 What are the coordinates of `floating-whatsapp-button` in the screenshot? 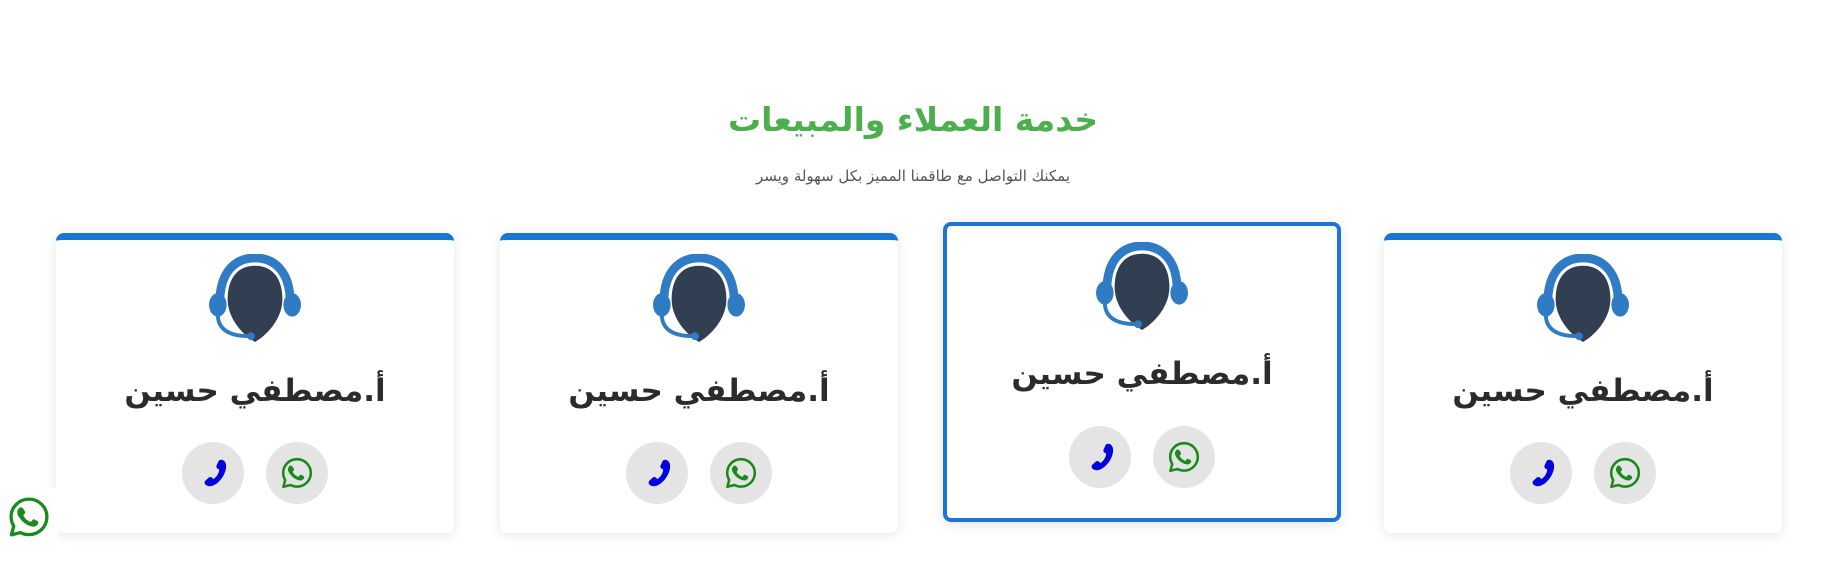 It's located at (29, 517).